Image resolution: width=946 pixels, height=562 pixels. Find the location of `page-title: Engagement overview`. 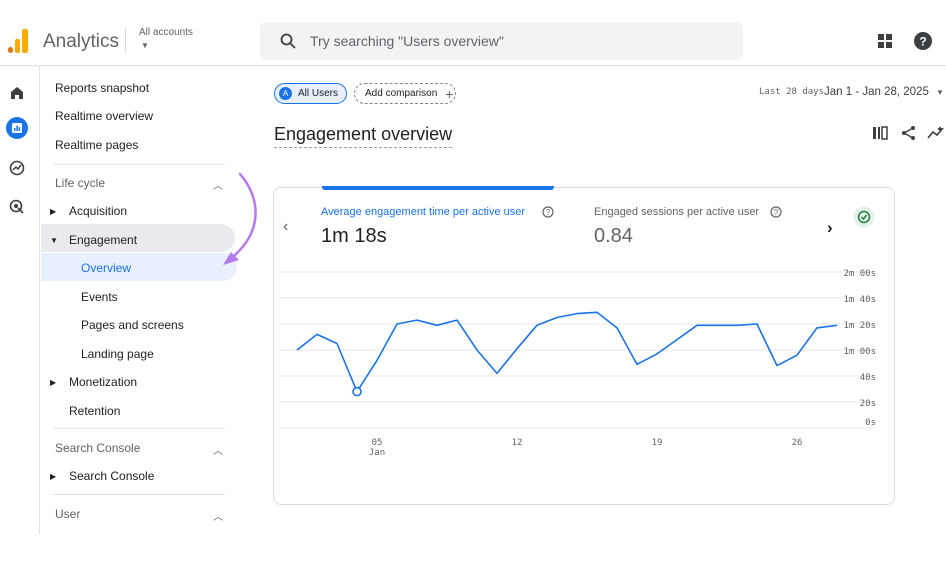

page-title: Engagement overview is located at coordinates (363, 136).